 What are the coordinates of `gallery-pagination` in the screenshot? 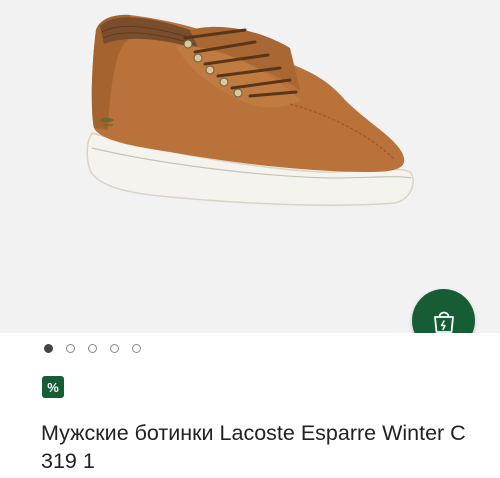 It's located at (92, 348).